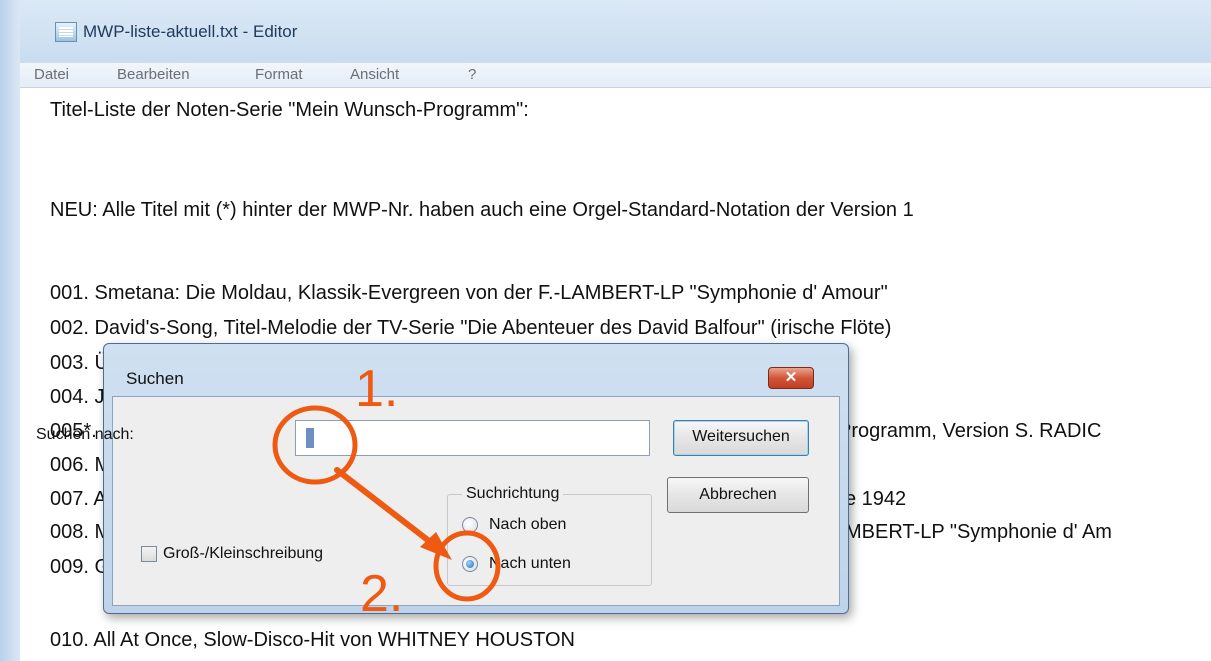  What do you see at coordinates (791, 378) in the screenshot?
I see `close-button: ✕` at bounding box center [791, 378].